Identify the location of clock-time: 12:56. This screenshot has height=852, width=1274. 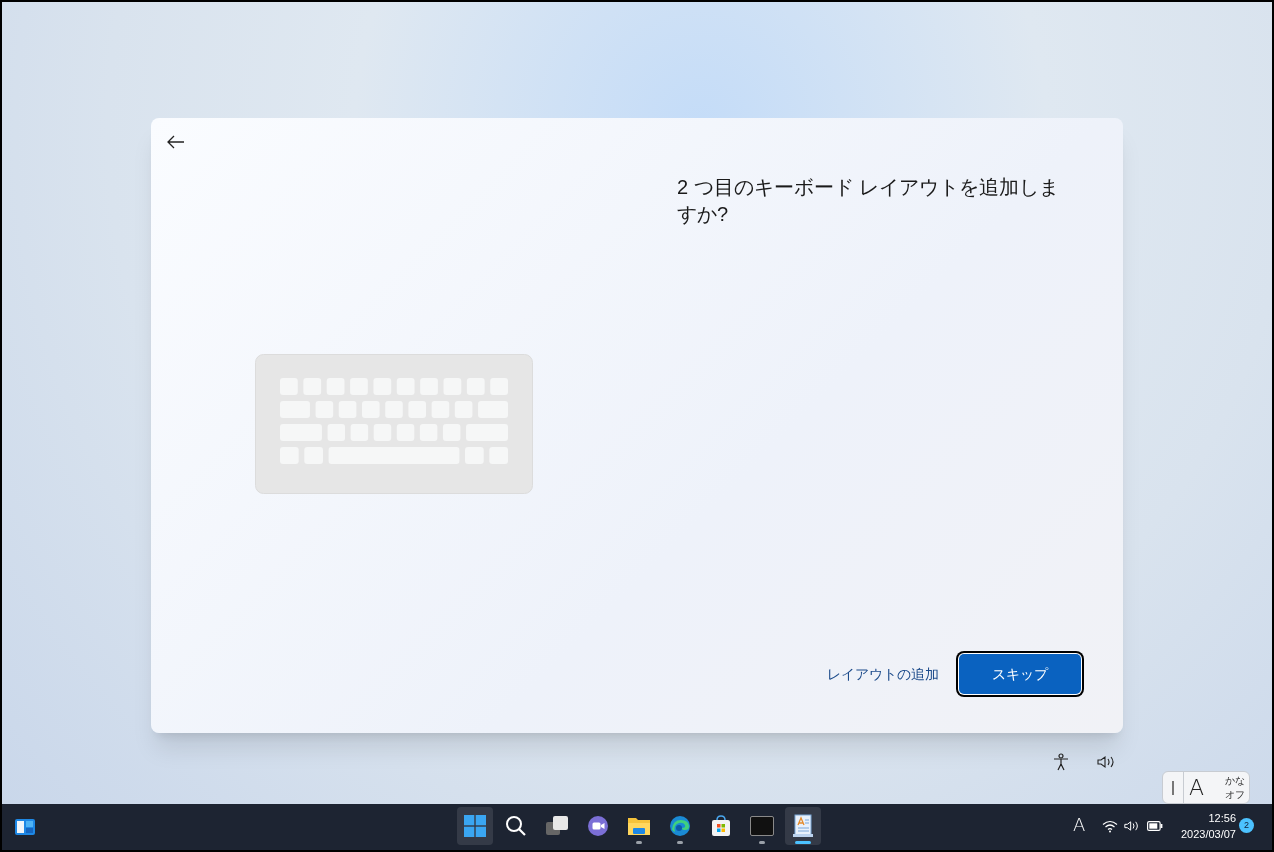
(1222, 818).